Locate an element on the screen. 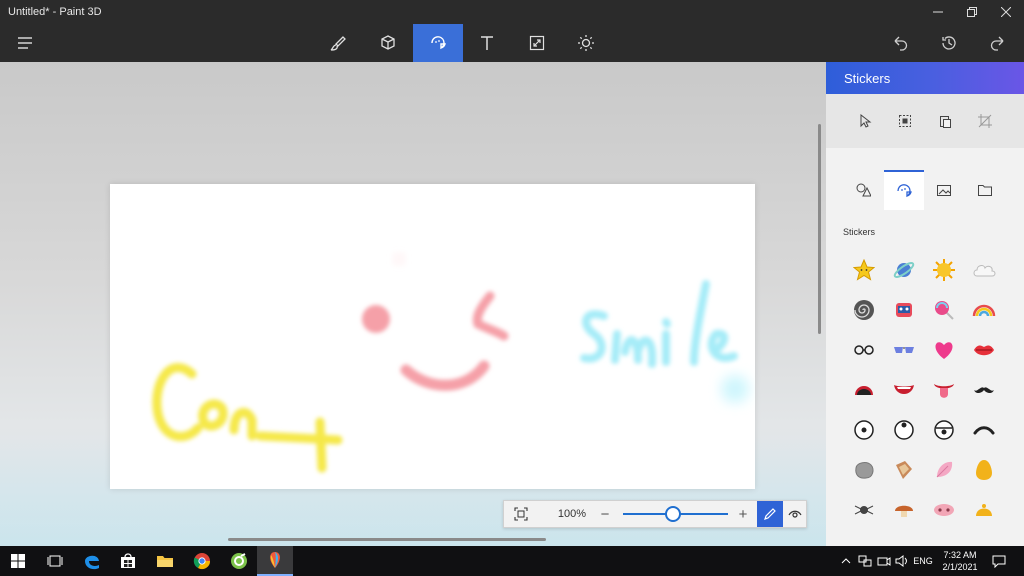  store-icon is located at coordinates (128, 560).